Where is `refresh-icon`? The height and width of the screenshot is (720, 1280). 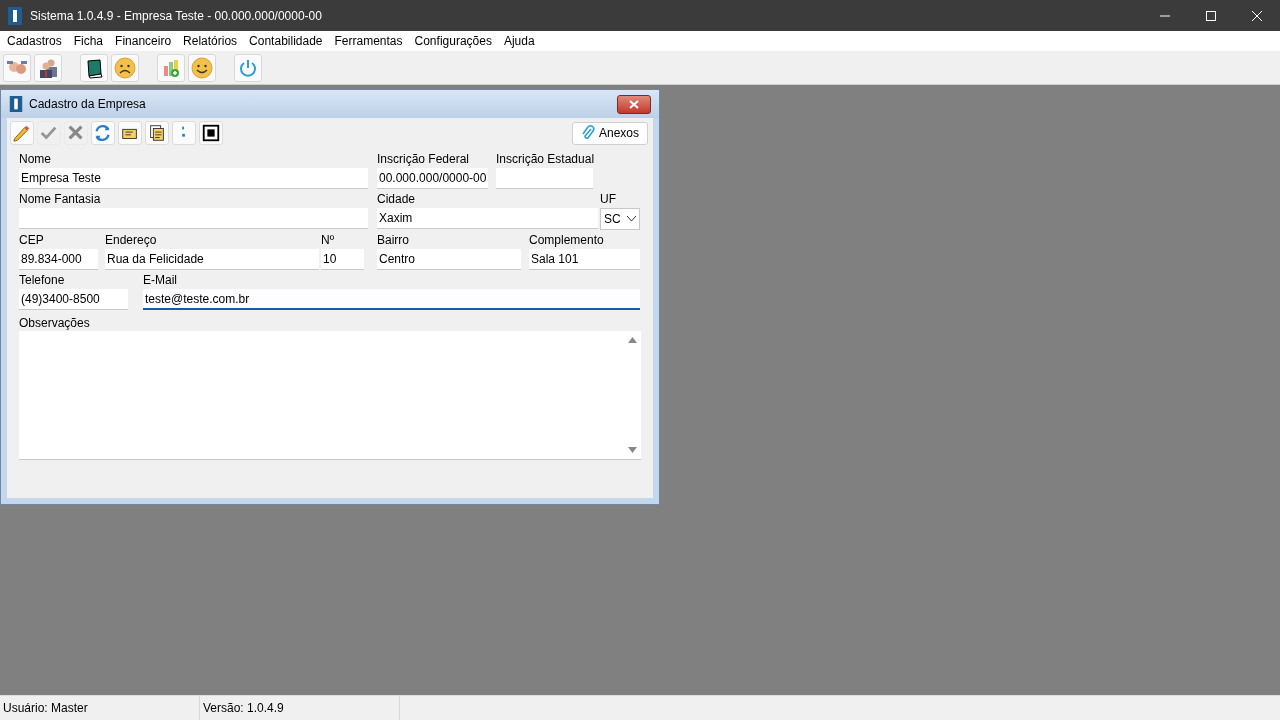 refresh-icon is located at coordinates (103, 133).